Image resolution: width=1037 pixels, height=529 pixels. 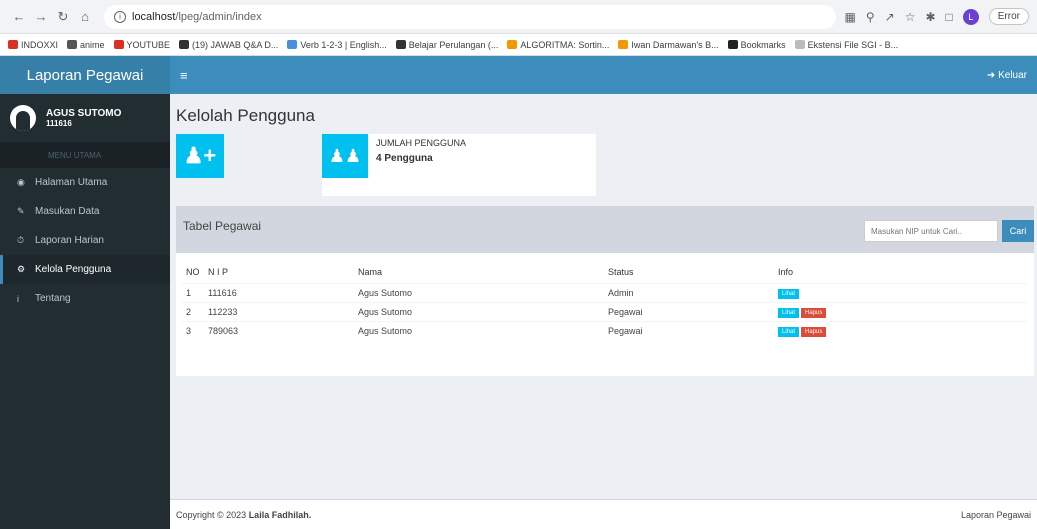 I want to click on cell-info: Lihat, so click(x=901, y=292).